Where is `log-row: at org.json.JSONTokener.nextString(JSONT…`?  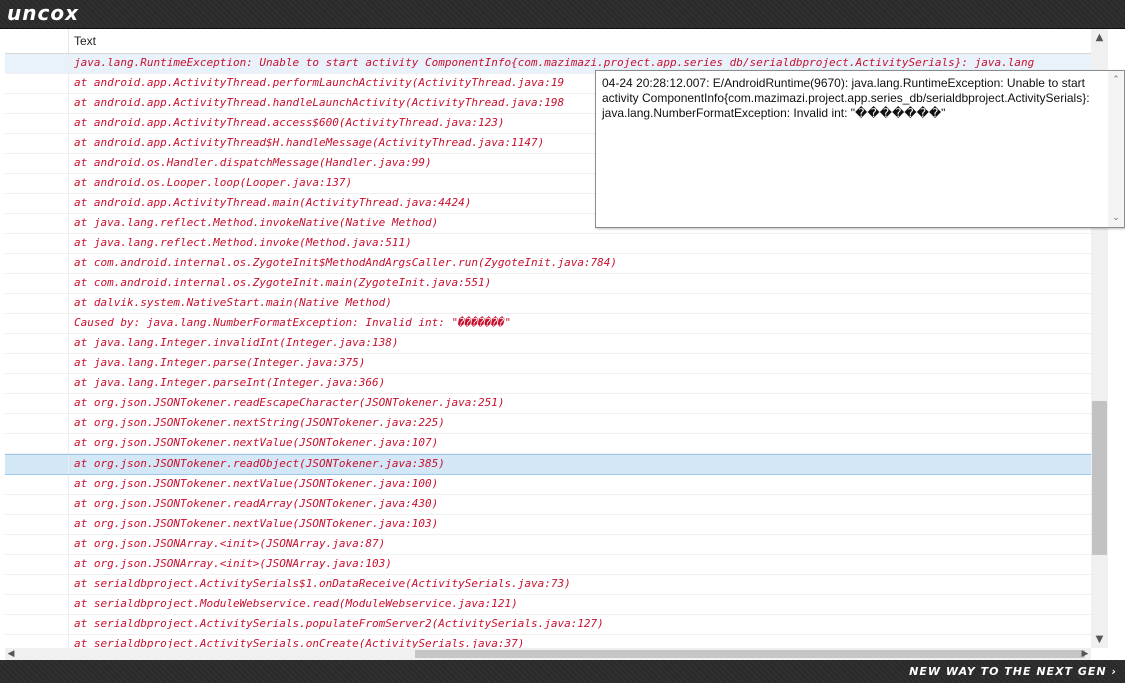
log-row: at org.json.JSONTokener.nextString(JSONT… is located at coordinates (548, 424).